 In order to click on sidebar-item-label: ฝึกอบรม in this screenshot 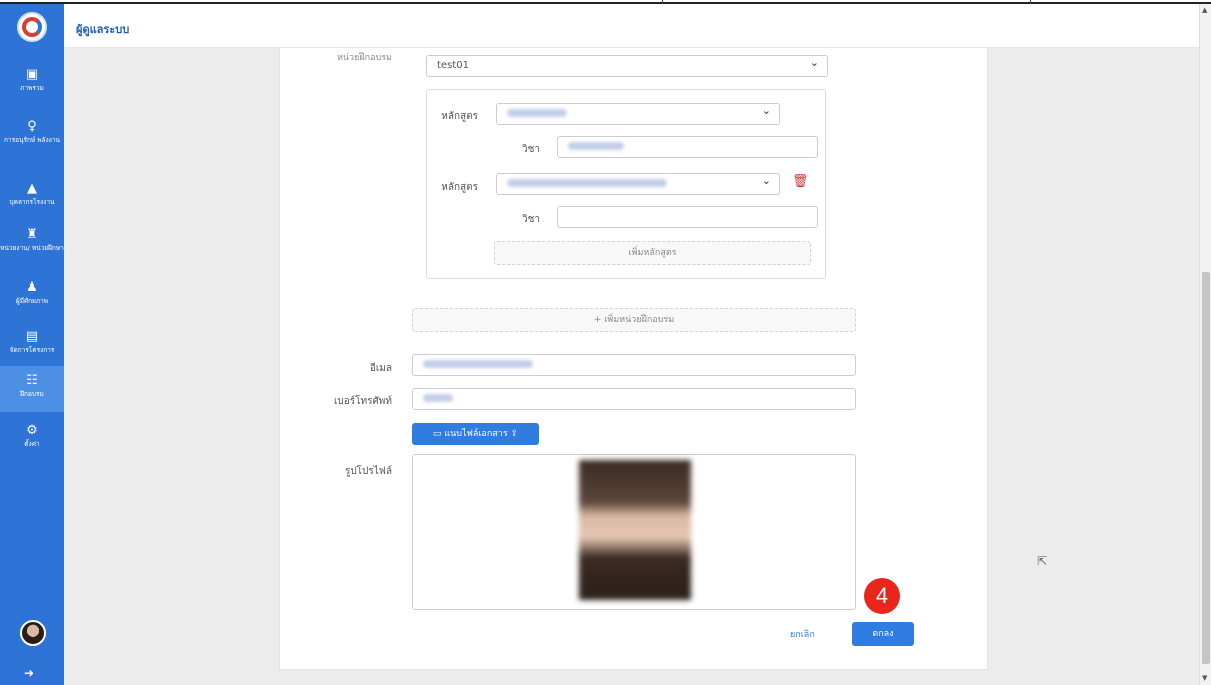, I will do `click(32, 394)`.